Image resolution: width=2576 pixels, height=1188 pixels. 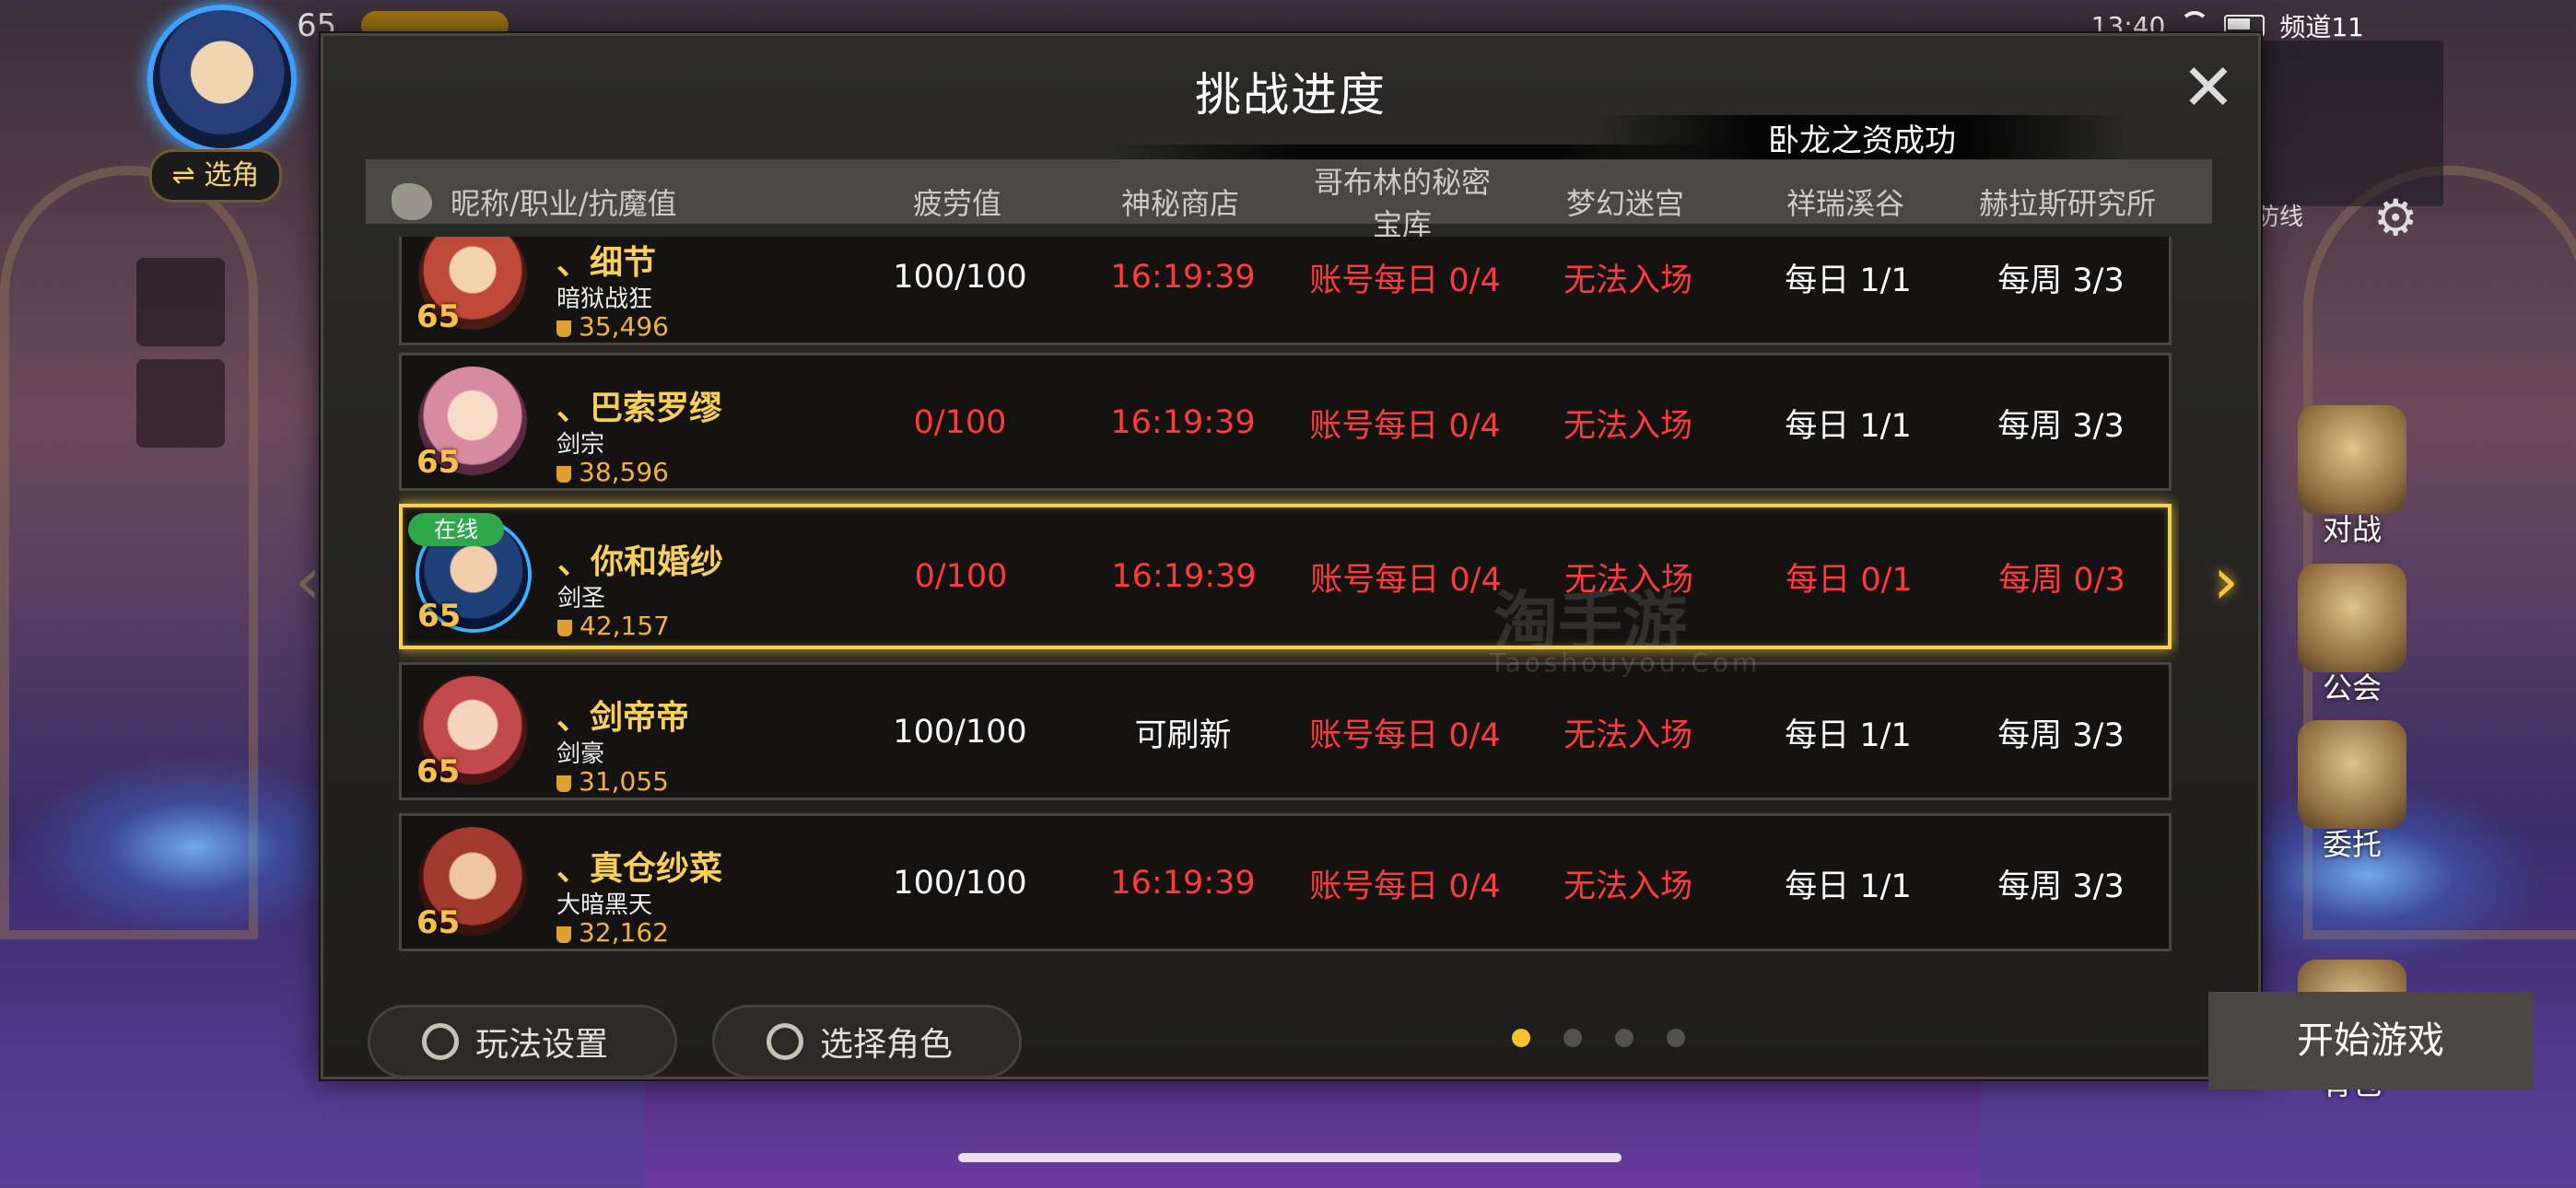 I want to click on character-name: 、巴索罗缪, so click(x=639, y=408).